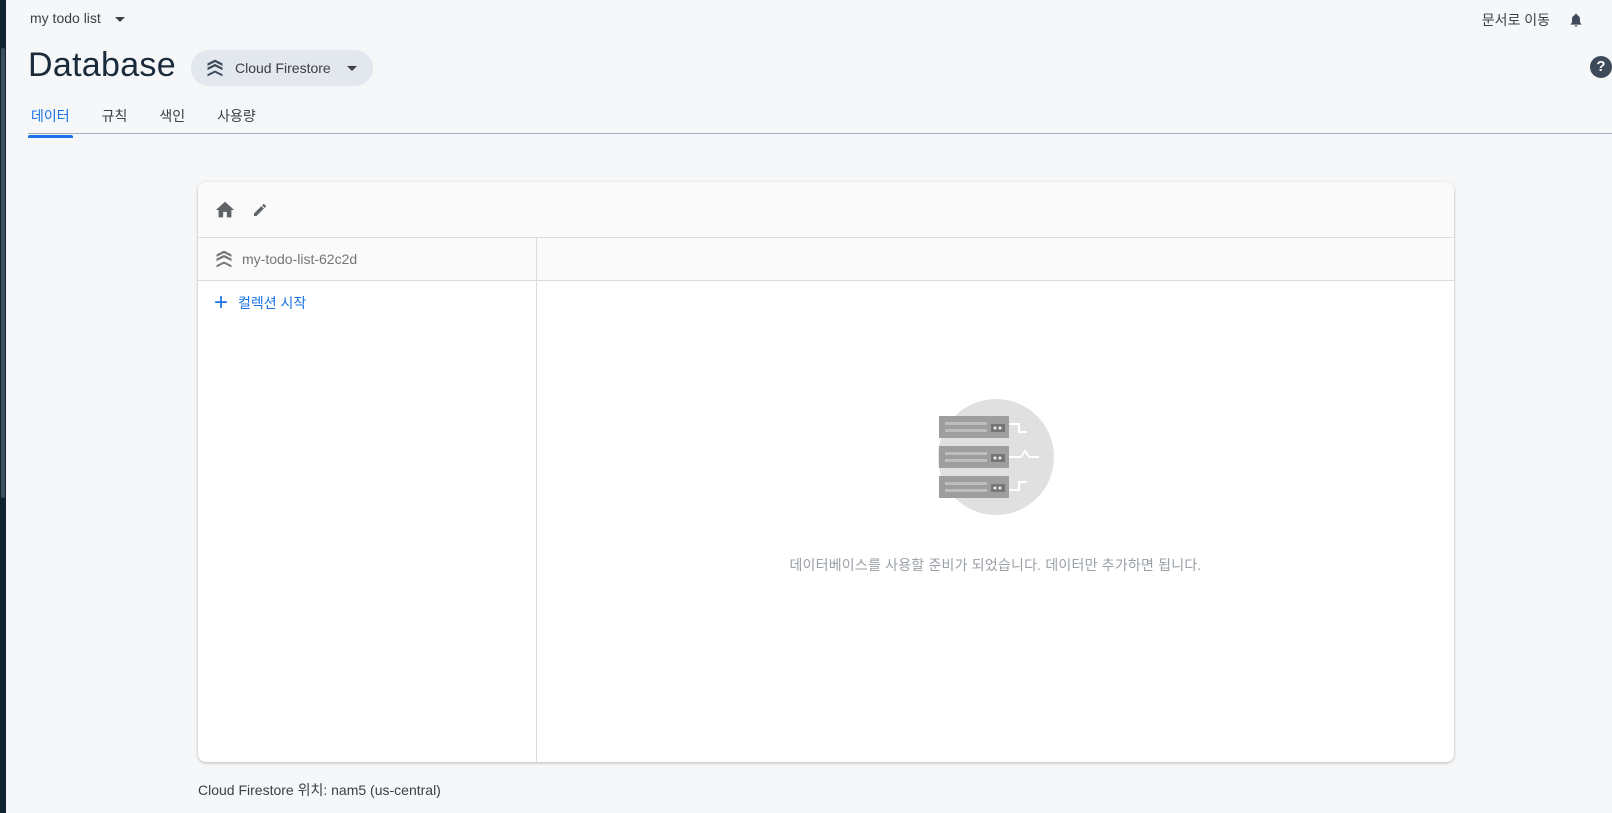 This screenshot has height=813, width=1612. I want to click on project-name: my todo list, so click(65, 18).